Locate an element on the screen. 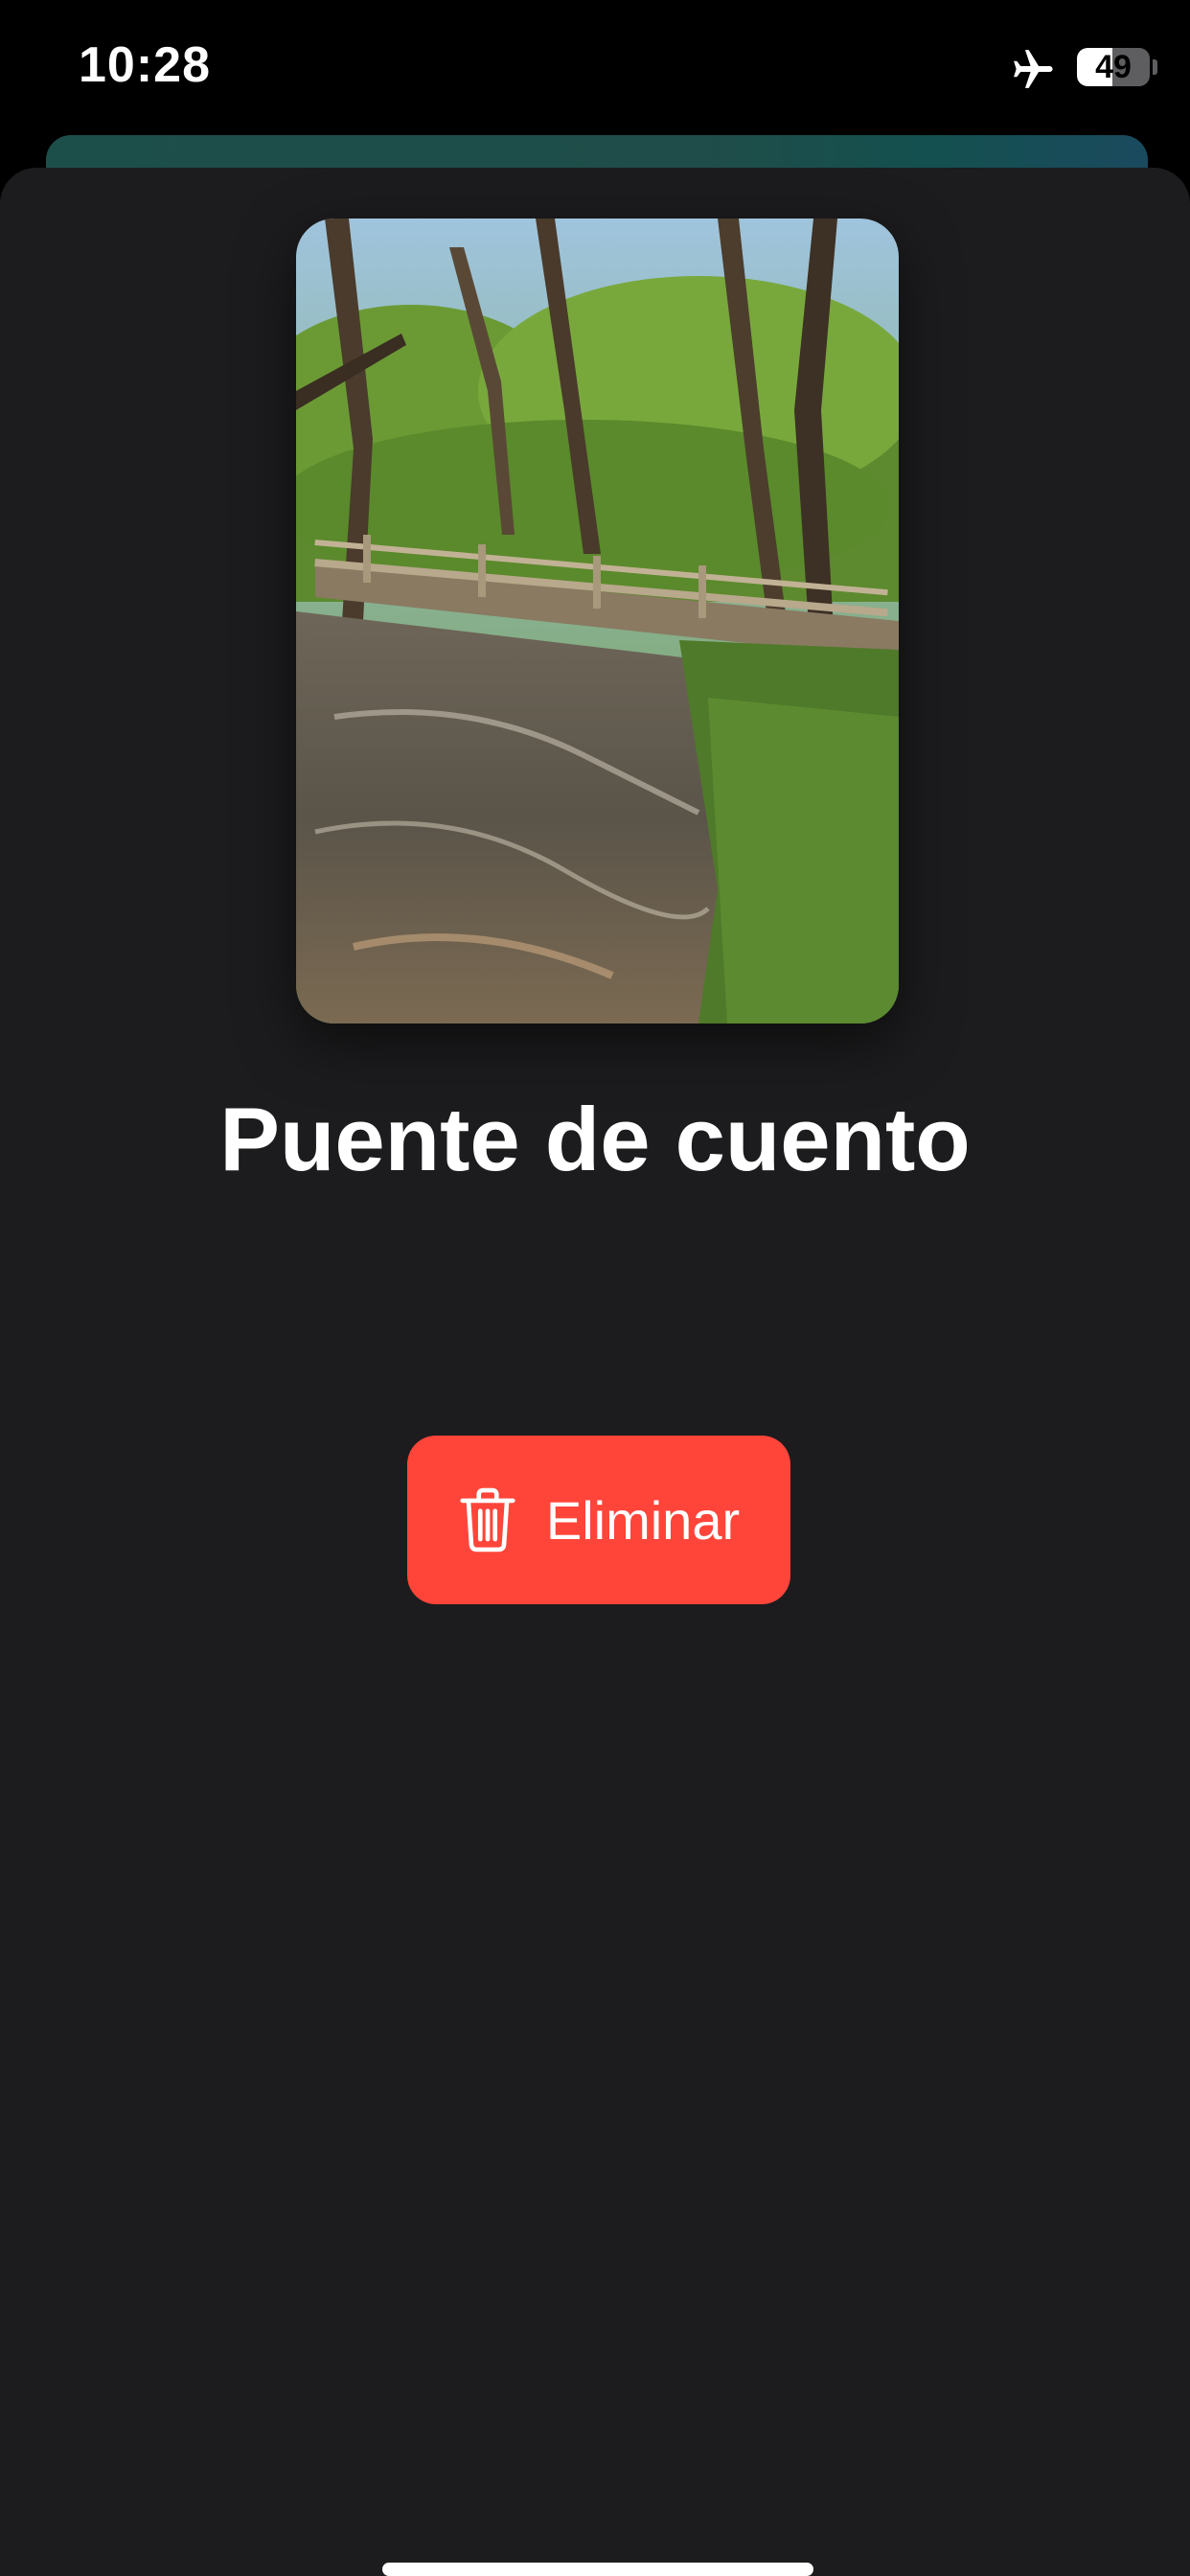  trash-icon is located at coordinates (488, 1519).